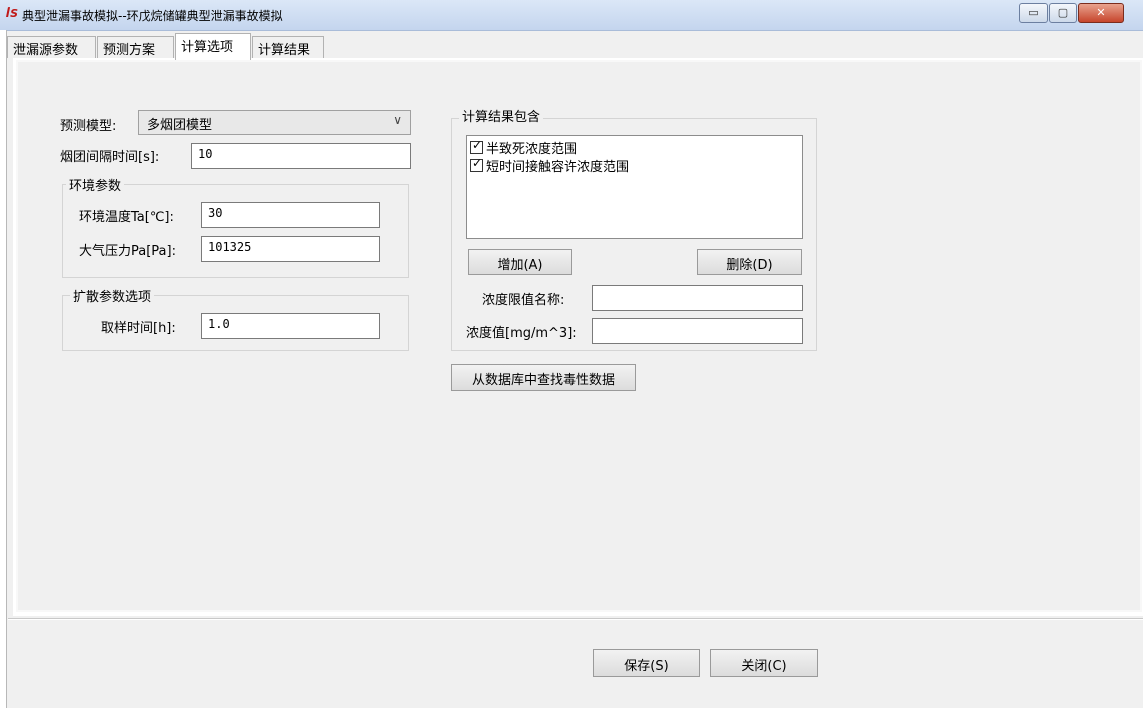  I want to click on add-button: 增加(A), so click(520, 262).